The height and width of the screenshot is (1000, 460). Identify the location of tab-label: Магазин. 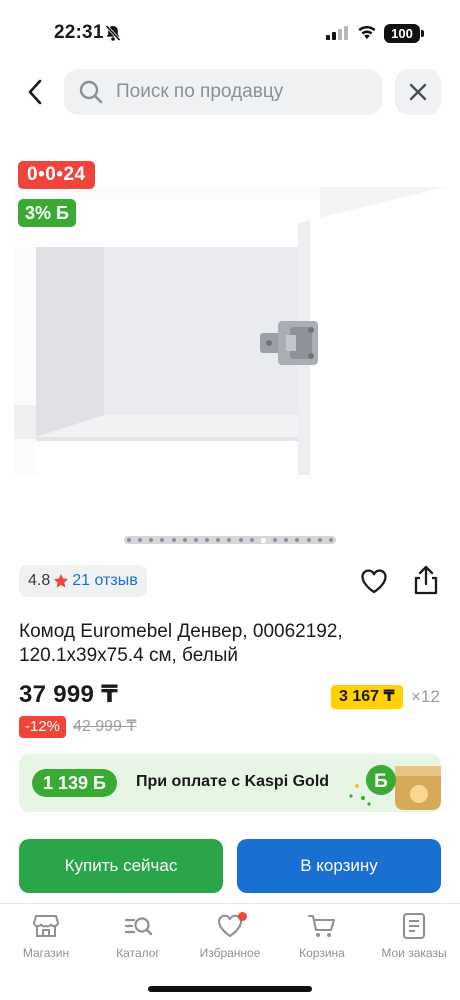
(46, 953).